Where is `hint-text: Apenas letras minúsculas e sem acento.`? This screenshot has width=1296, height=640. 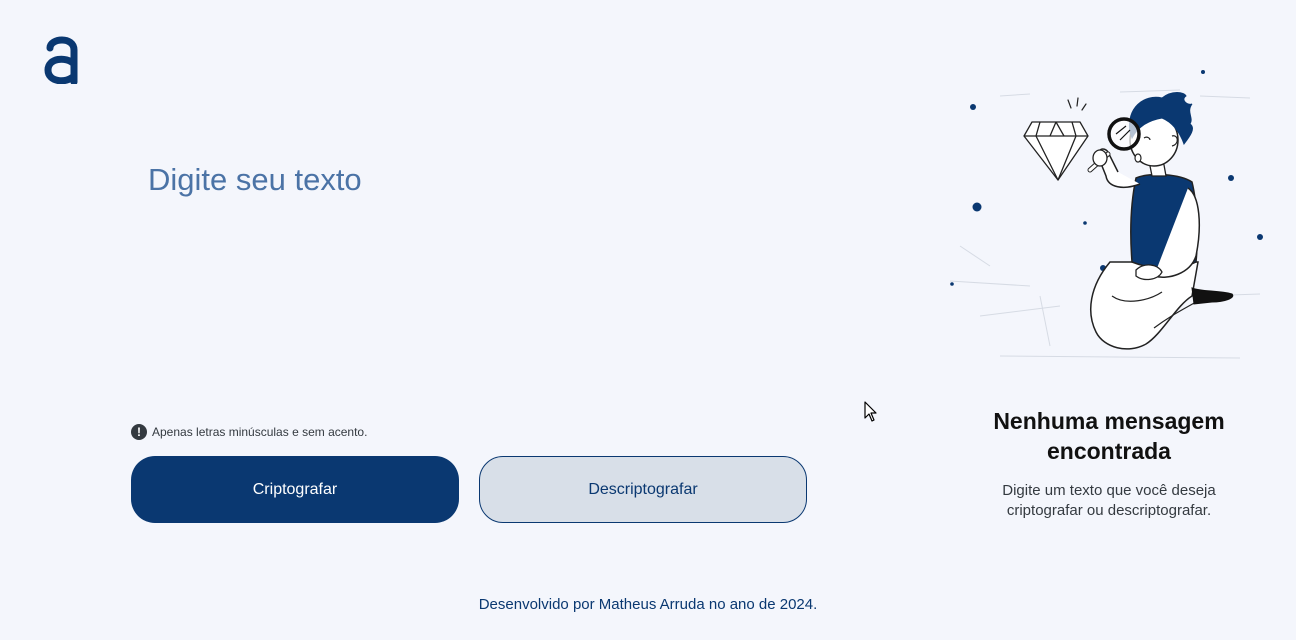
hint-text: Apenas letras minúsculas e sem acento. is located at coordinates (260, 432).